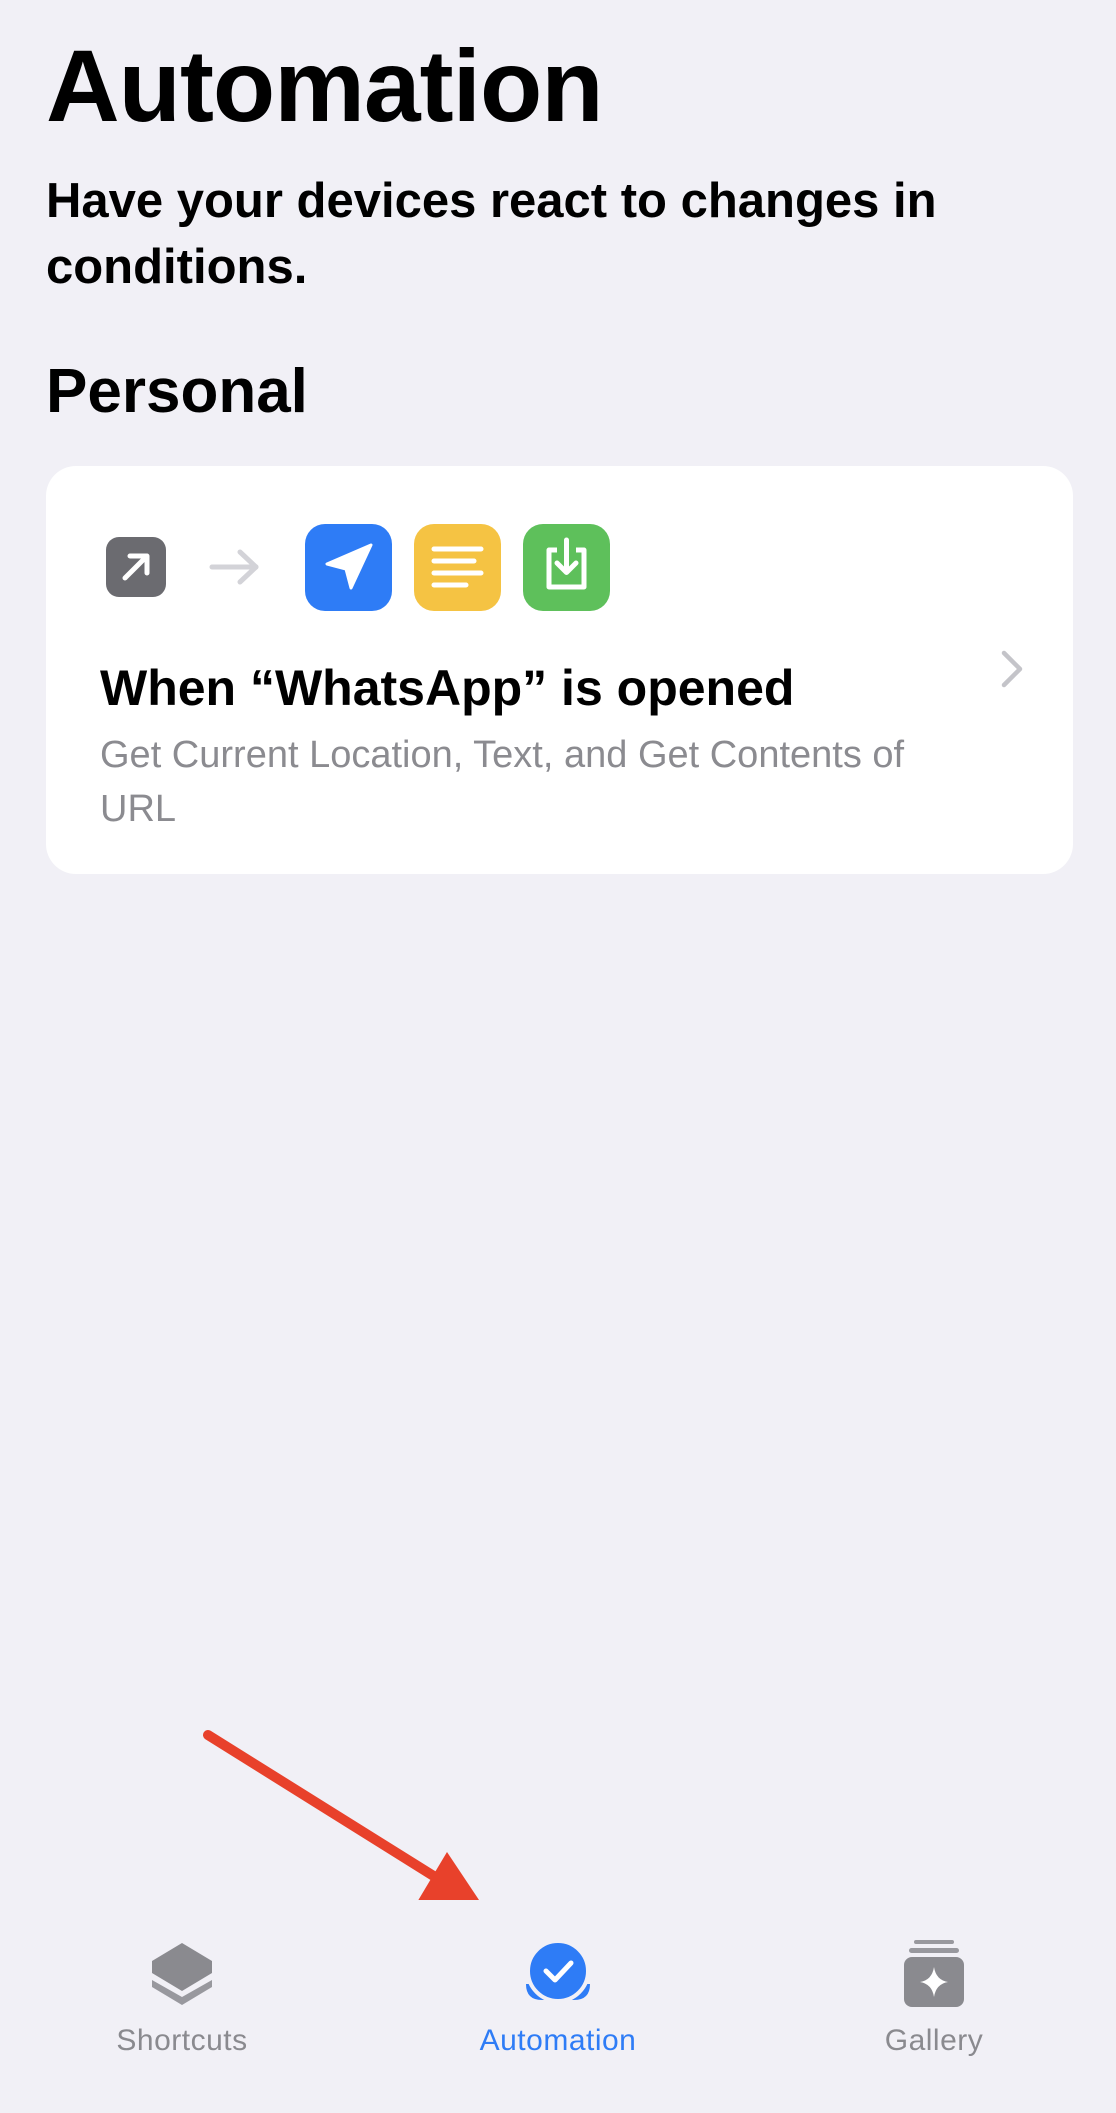 This screenshot has height=2113, width=1116. I want to click on tab-label-automation: Automation, so click(558, 2040).